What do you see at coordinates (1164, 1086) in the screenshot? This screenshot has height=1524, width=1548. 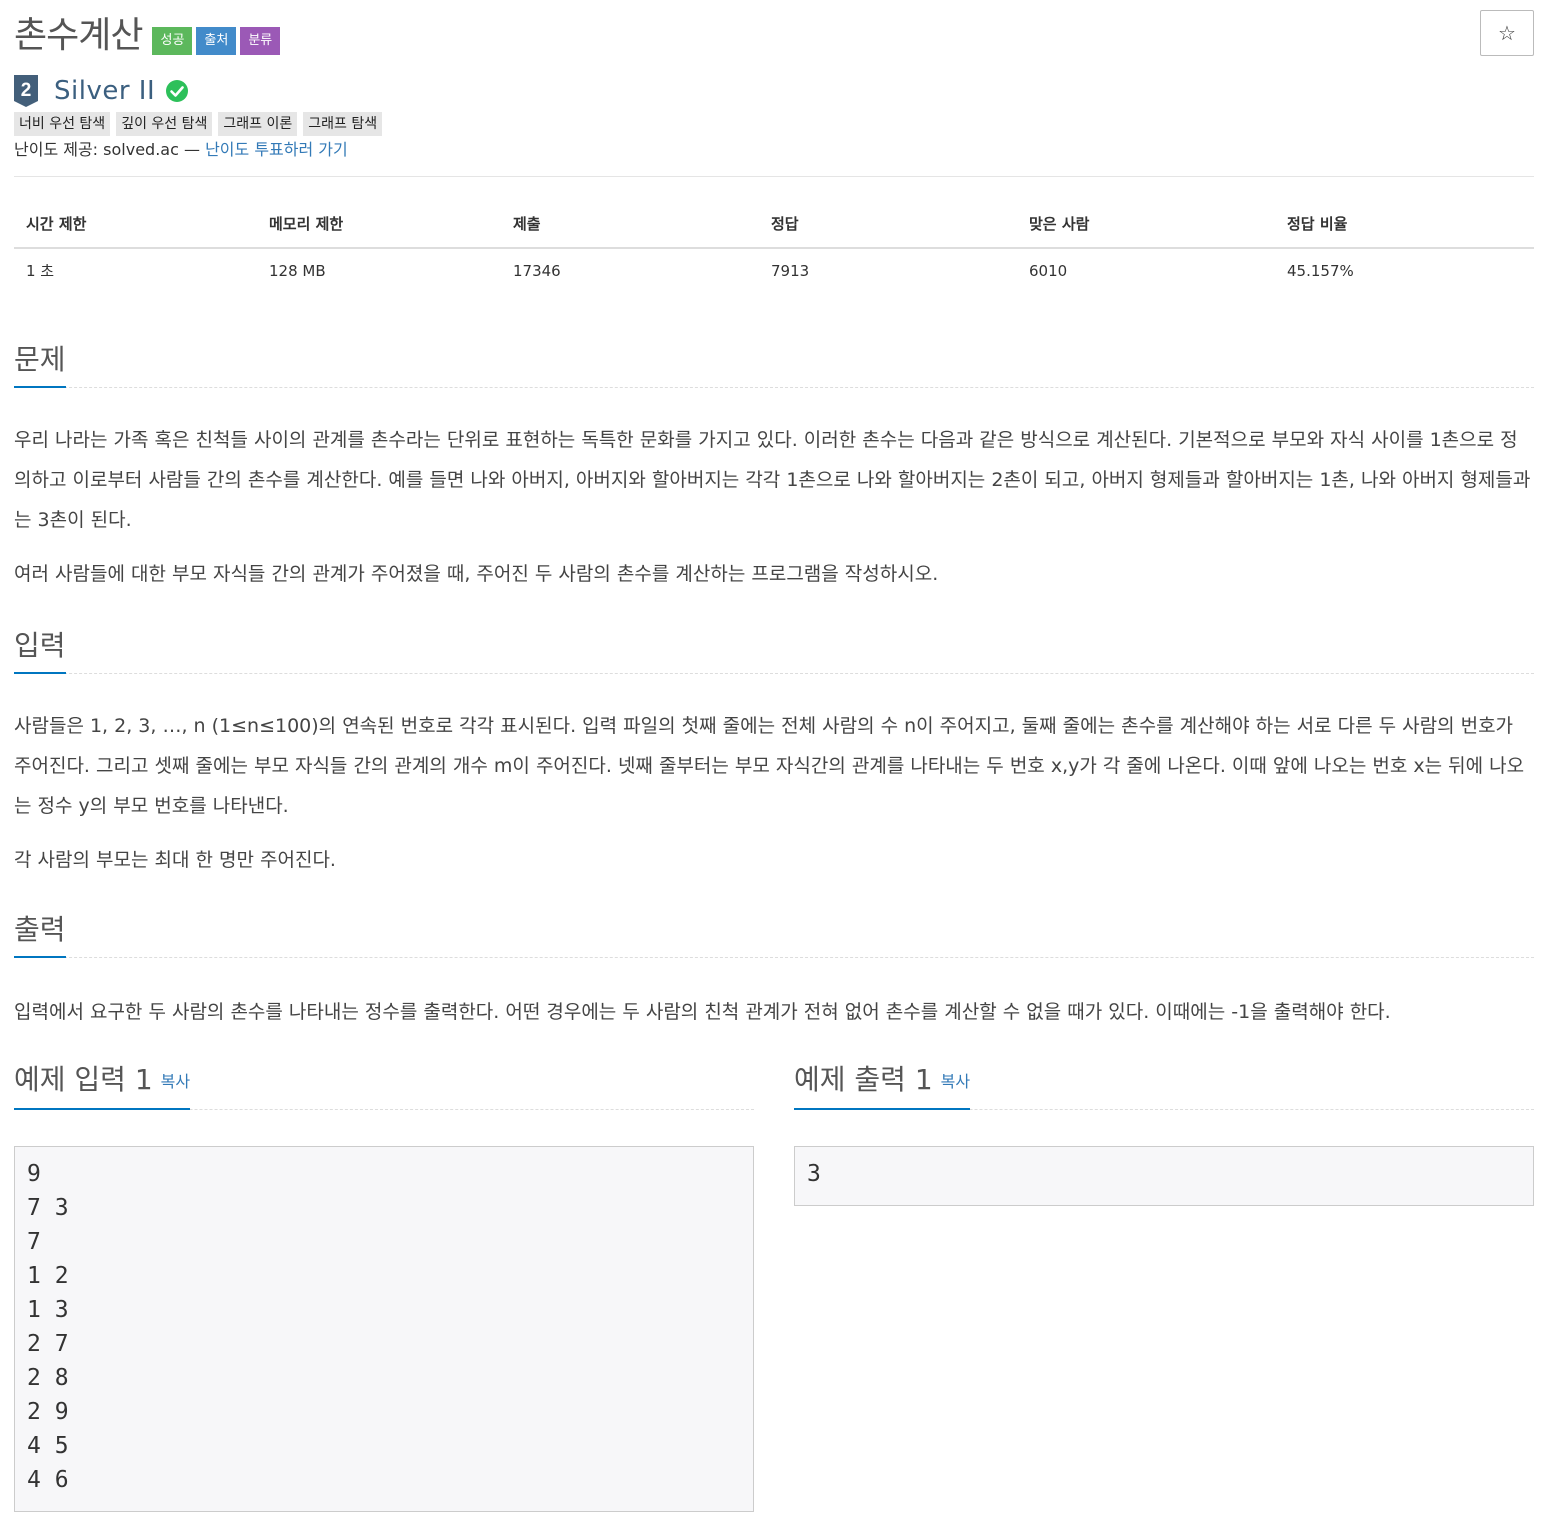 I see `sample-output-header: 예제 출력 1 복사` at bounding box center [1164, 1086].